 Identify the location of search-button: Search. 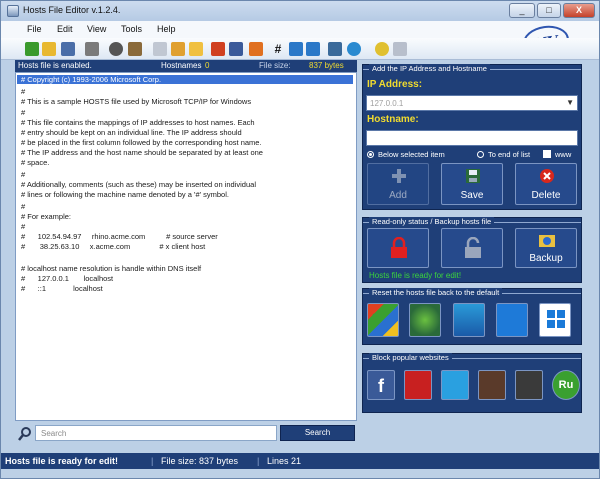
(317, 433).